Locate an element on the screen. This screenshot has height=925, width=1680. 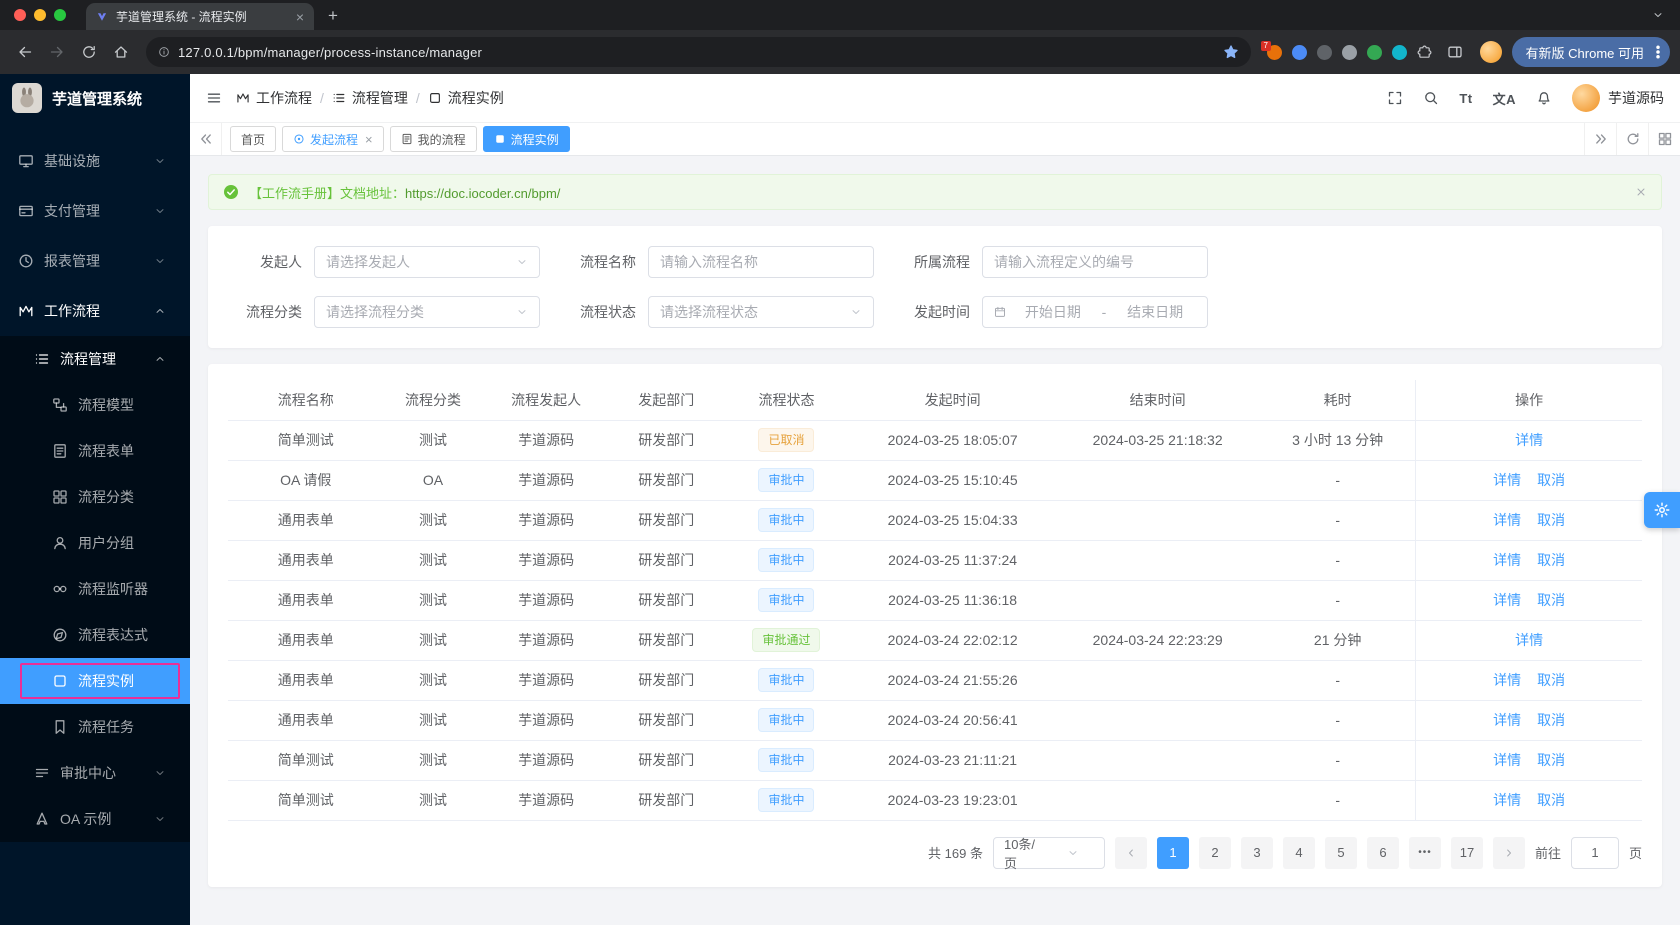
forward-button is located at coordinates (57, 52).